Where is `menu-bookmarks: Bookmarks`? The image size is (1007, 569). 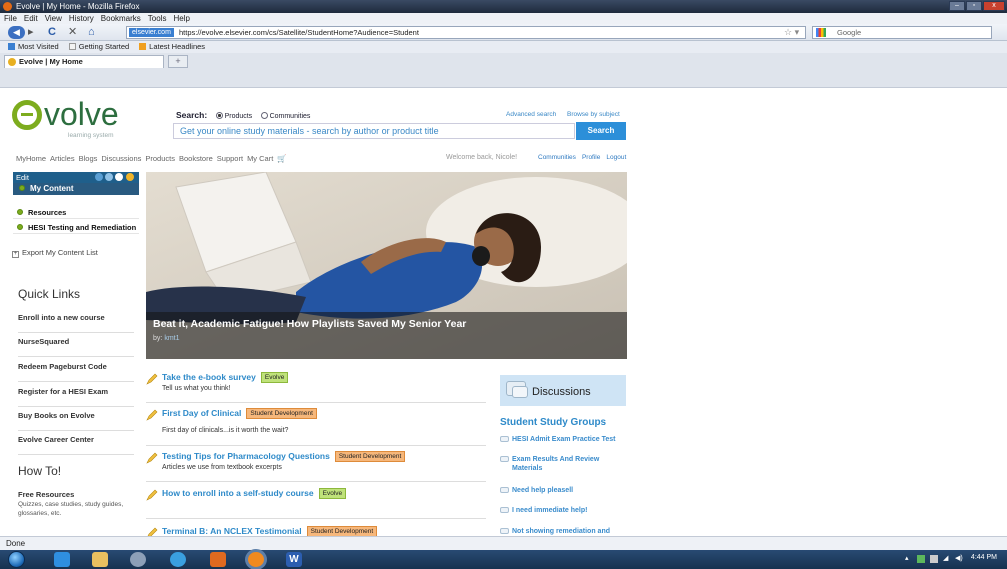
menu-bookmarks: Bookmarks is located at coordinates (121, 18).